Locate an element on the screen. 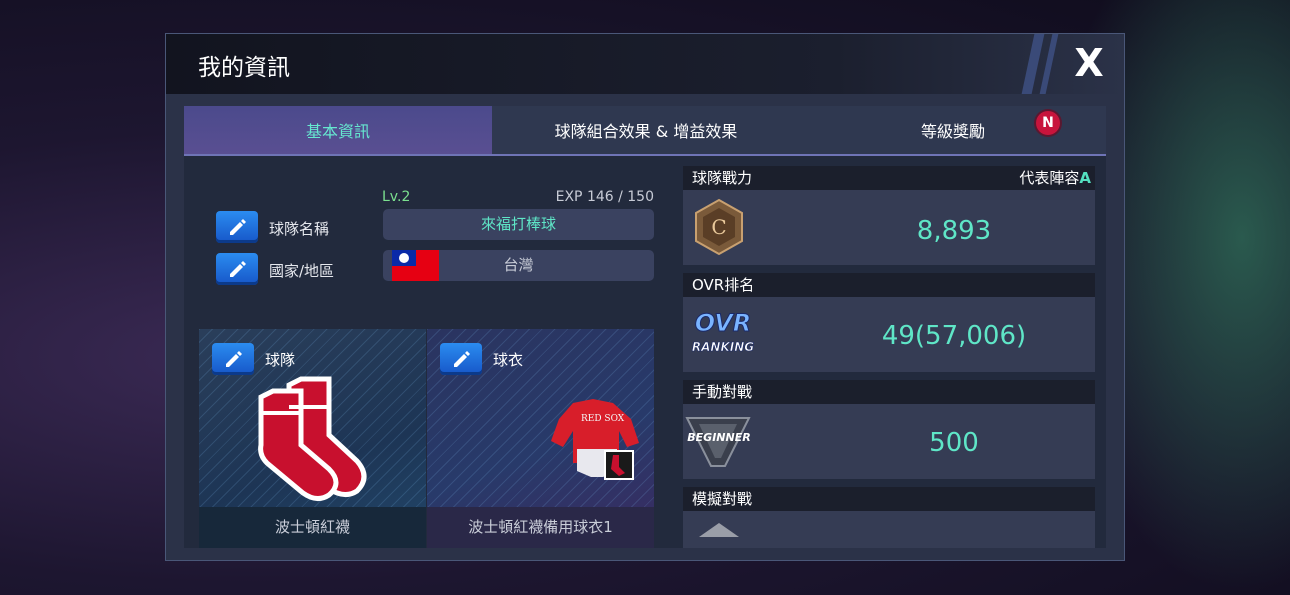 The image size is (1290, 595). team-name-field: 來福打棒球 is located at coordinates (518, 224).